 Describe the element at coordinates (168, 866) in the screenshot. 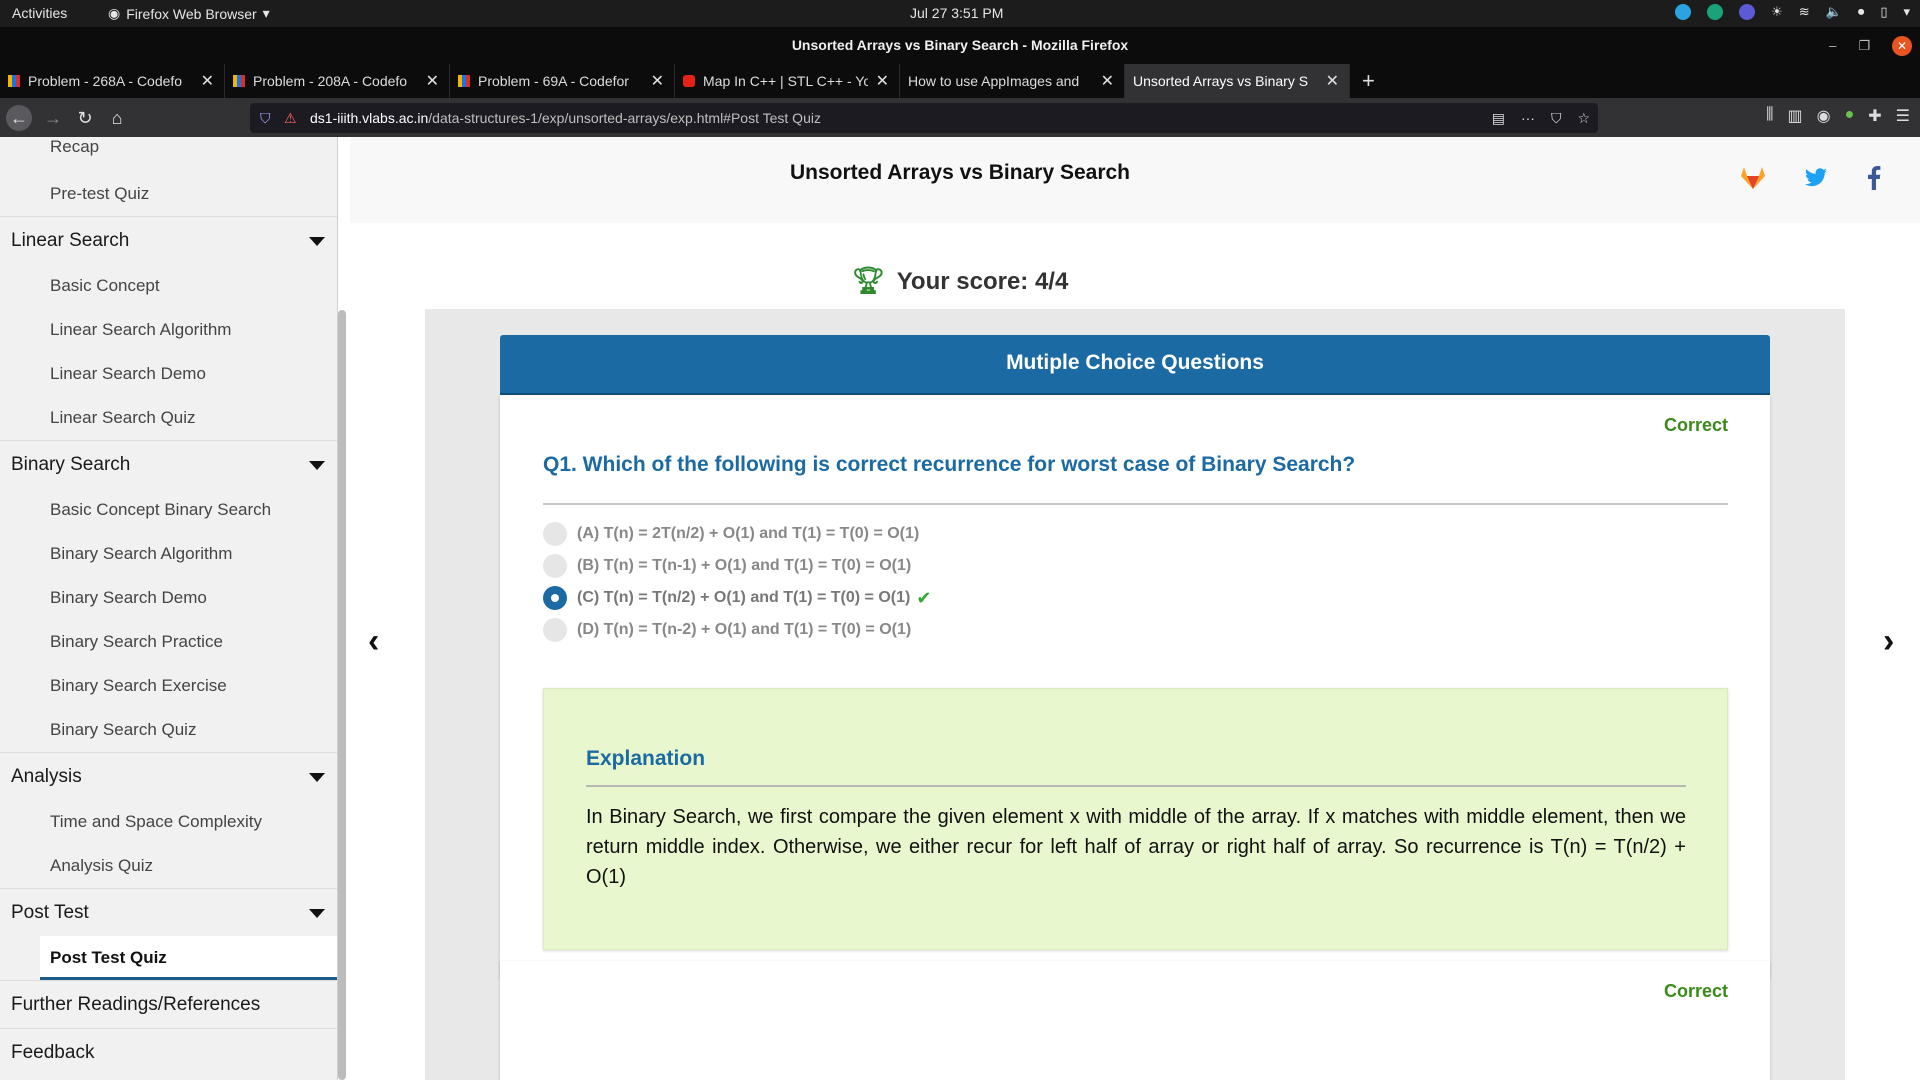

I see `sidebar-item: Analysis Quiz` at that location.